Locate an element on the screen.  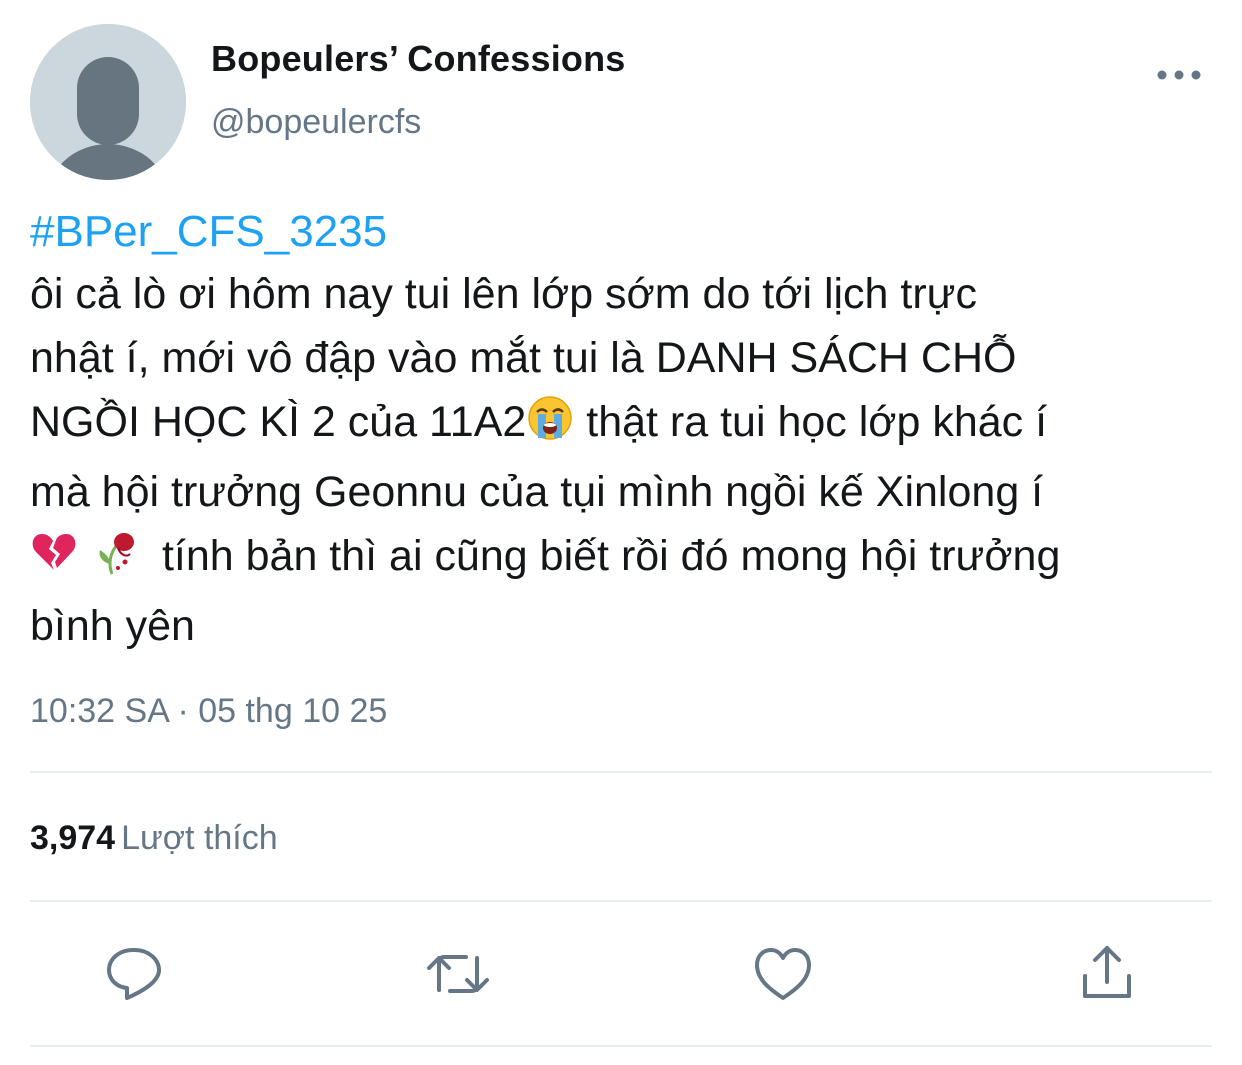
loudly-crying-face-emoji is located at coordinates (550, 427).